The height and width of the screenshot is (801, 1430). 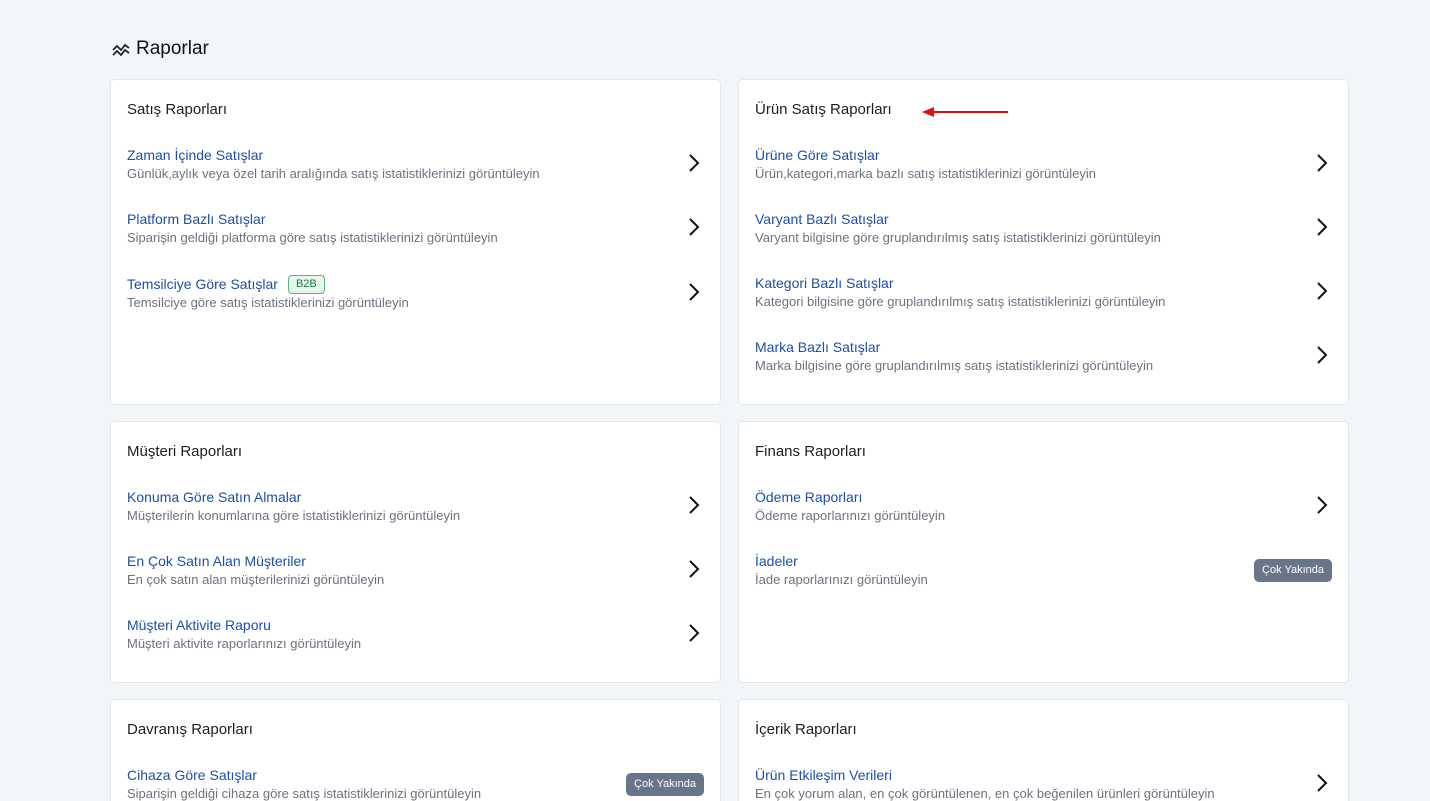 I want to click on item-title: Zaman İçinde Satışlar, so click(x=195, y=155).